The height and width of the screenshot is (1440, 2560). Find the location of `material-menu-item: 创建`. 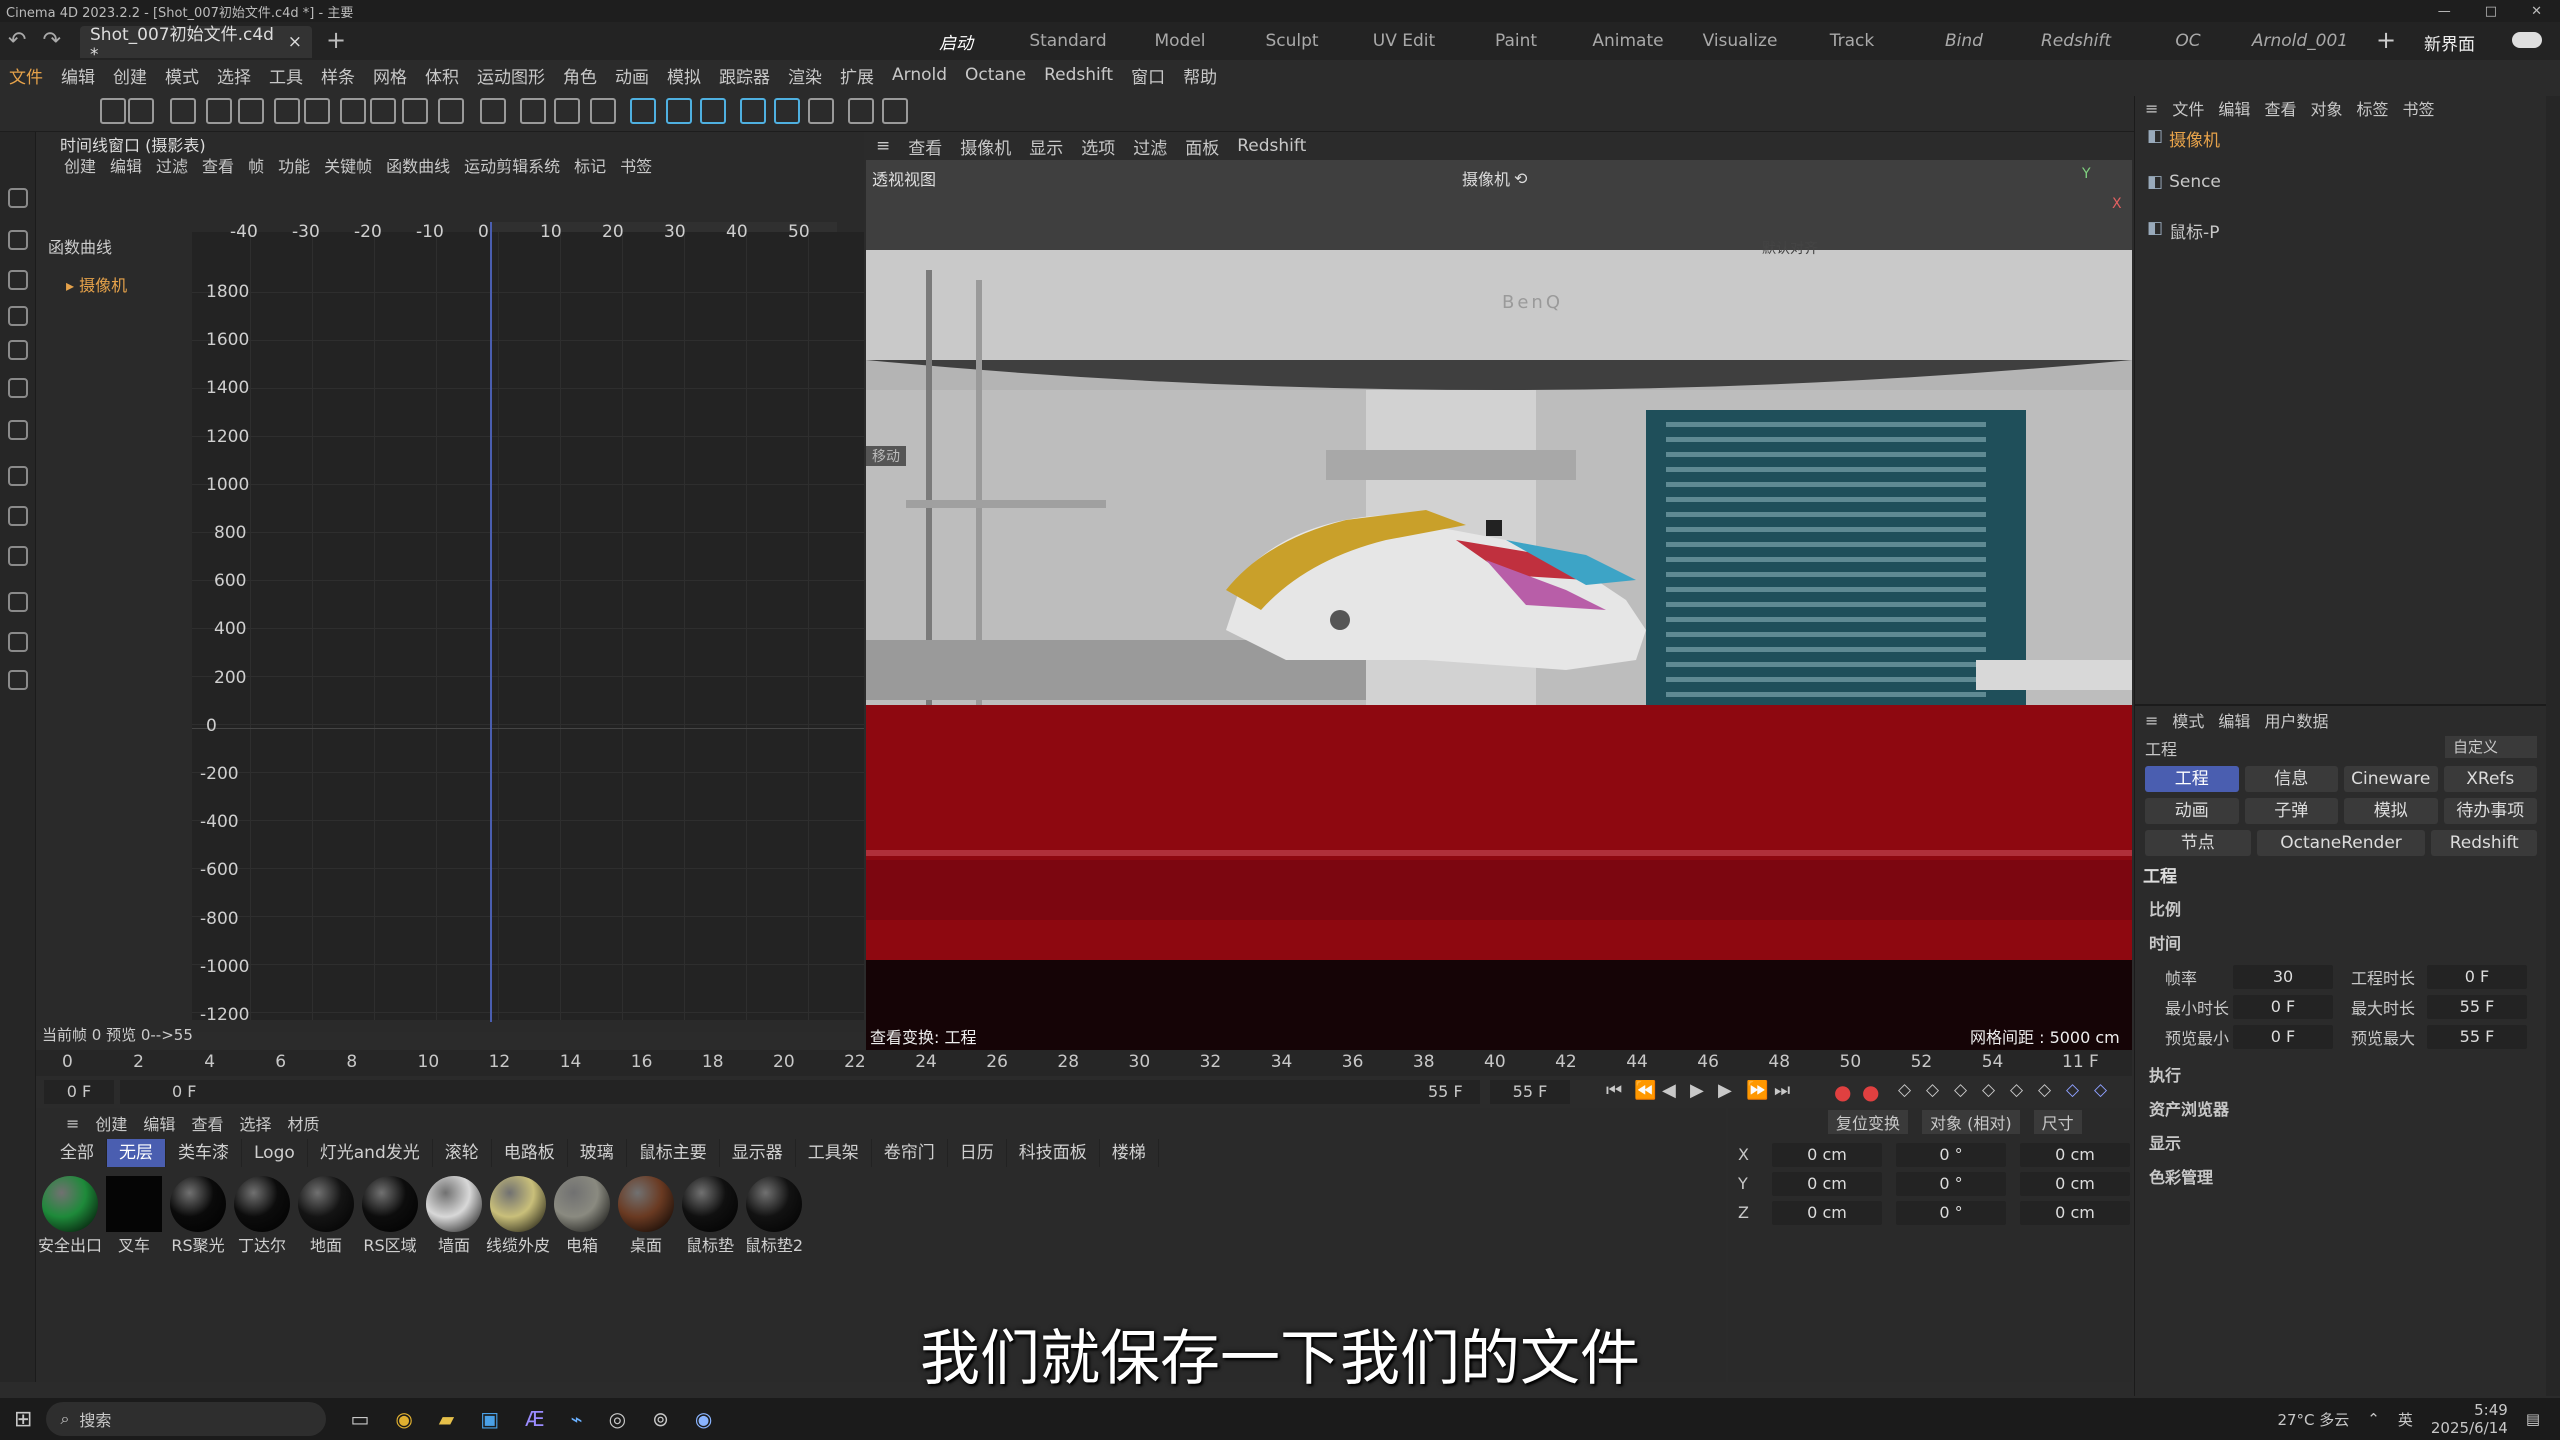

material-menu-item: 创建 is located at coordinates (111, 1123).